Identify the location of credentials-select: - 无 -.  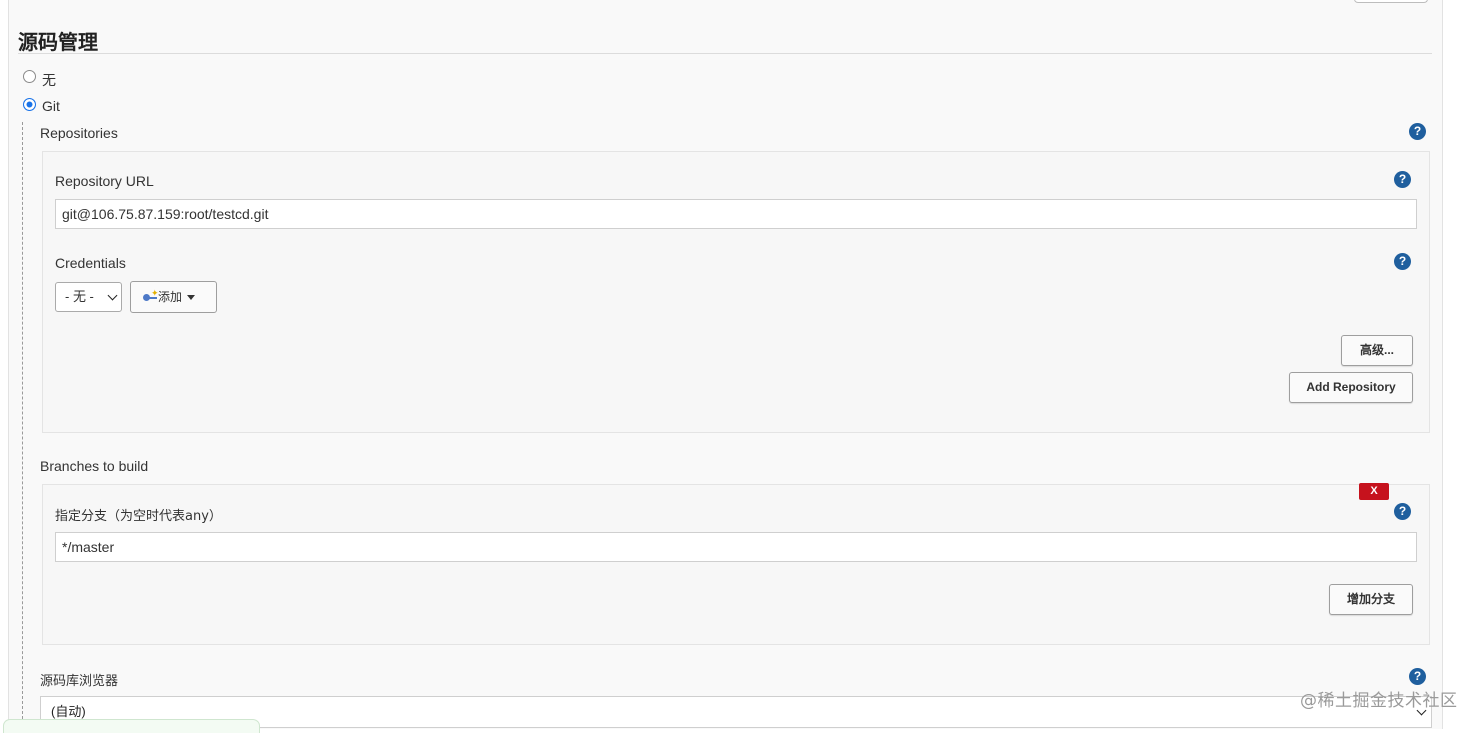
(88, 297).